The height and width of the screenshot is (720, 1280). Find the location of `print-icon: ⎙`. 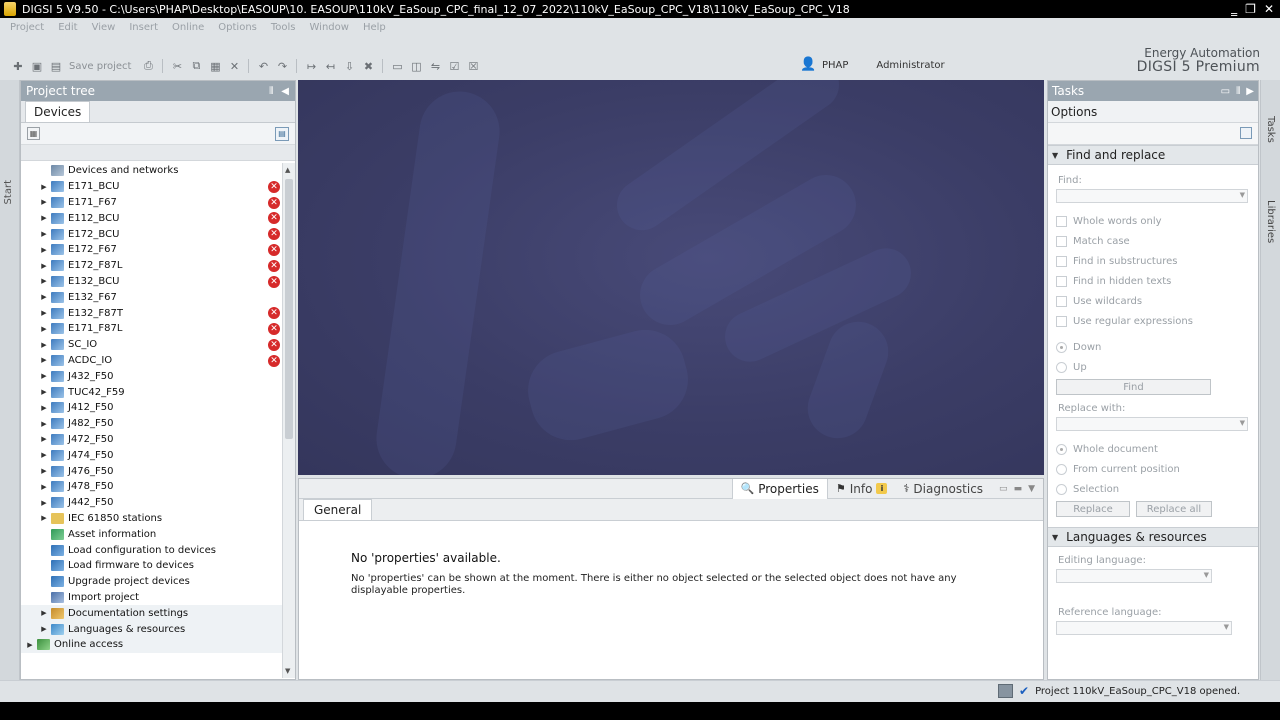

print-icon: ⎙ is located at coordinates (148, 66).